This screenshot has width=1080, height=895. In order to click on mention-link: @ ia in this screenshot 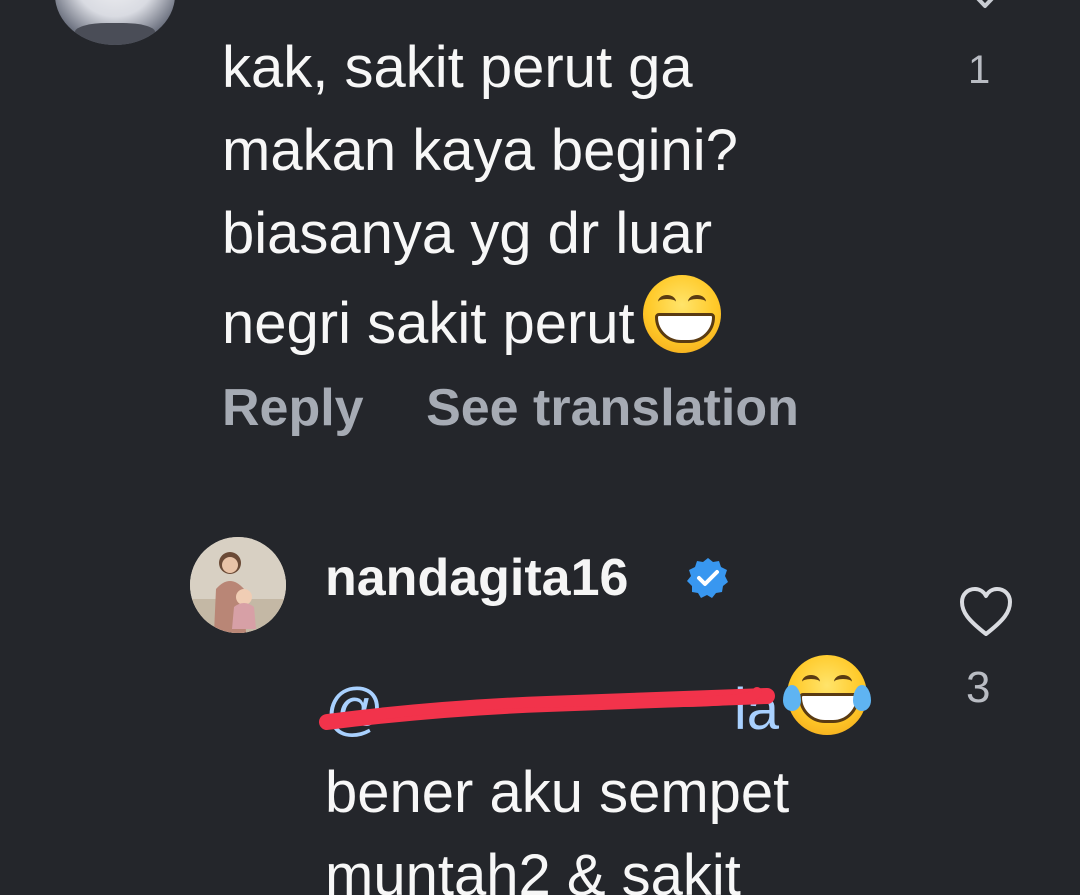, I will do `click(549, 709)`.